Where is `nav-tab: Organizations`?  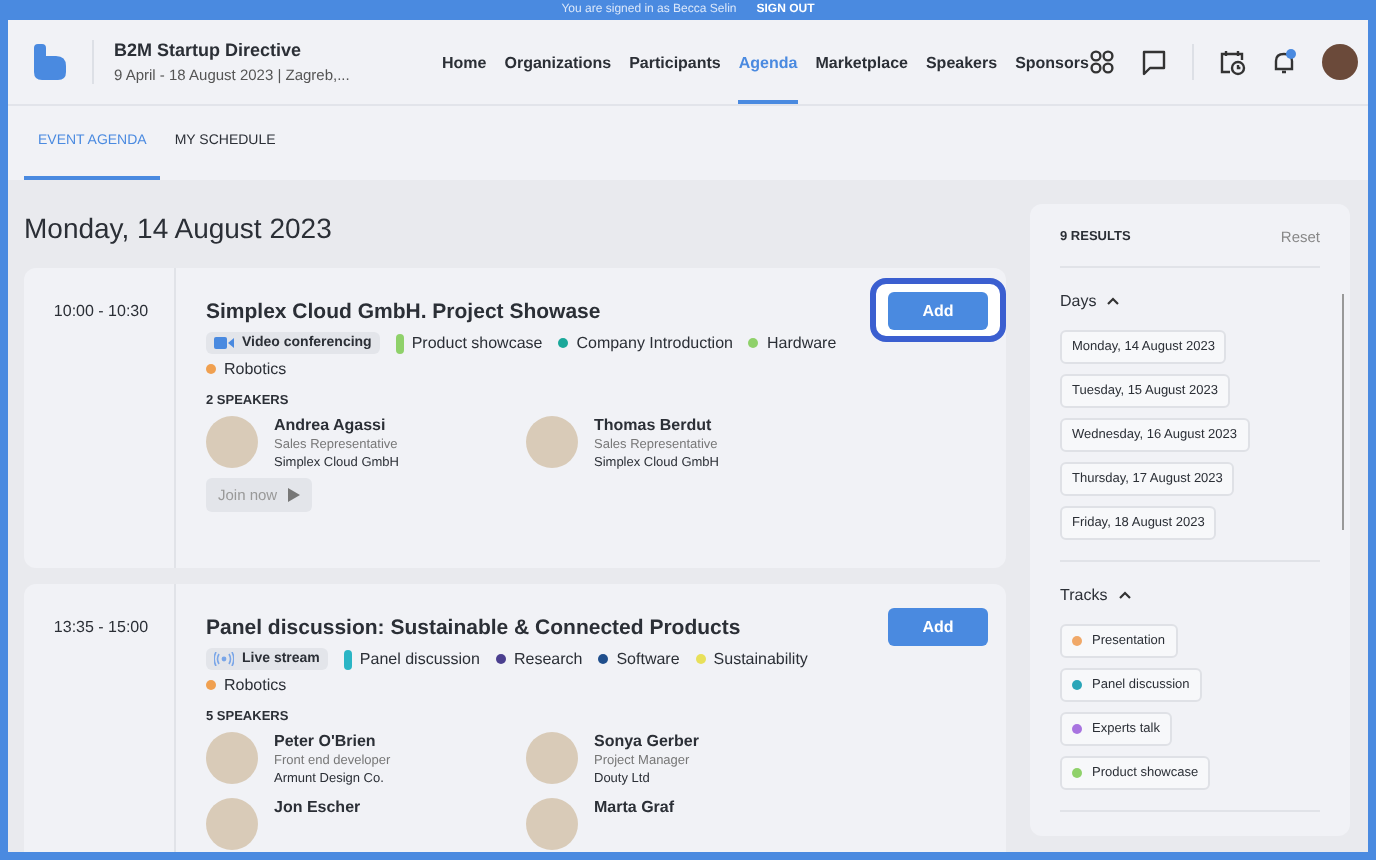
nav-tab: Organizations is located at coordinates (558, 62).